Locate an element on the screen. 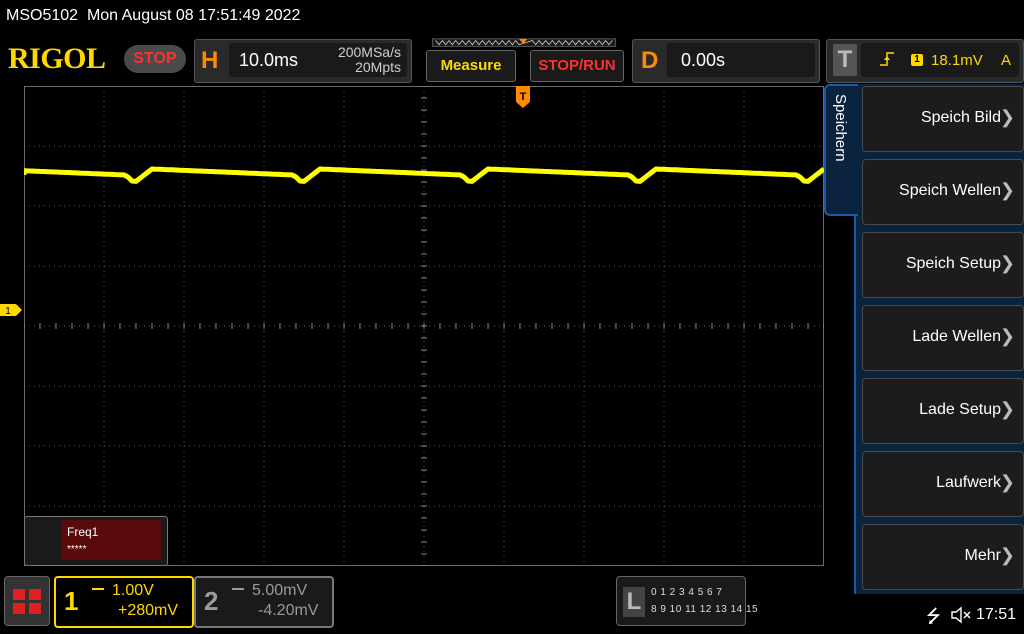  delay-letter: D is located at coordinates (650, 60).